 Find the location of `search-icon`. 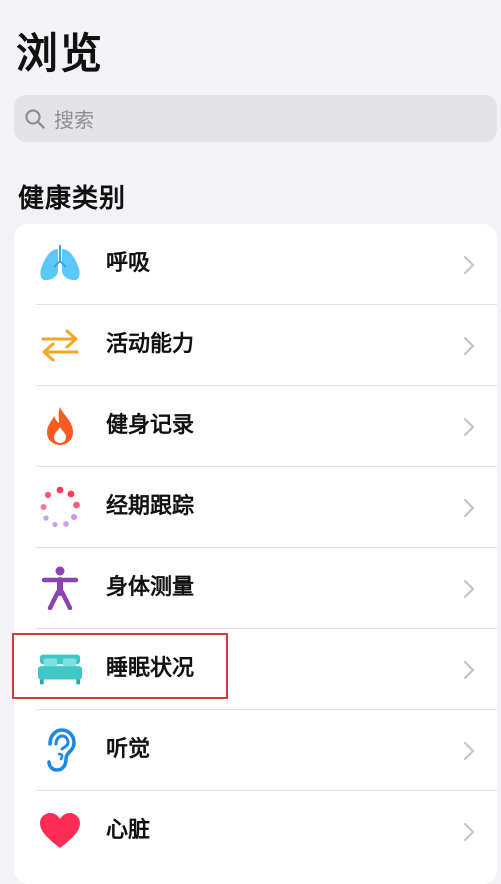

search-icon is located at coordinates (35, 118).